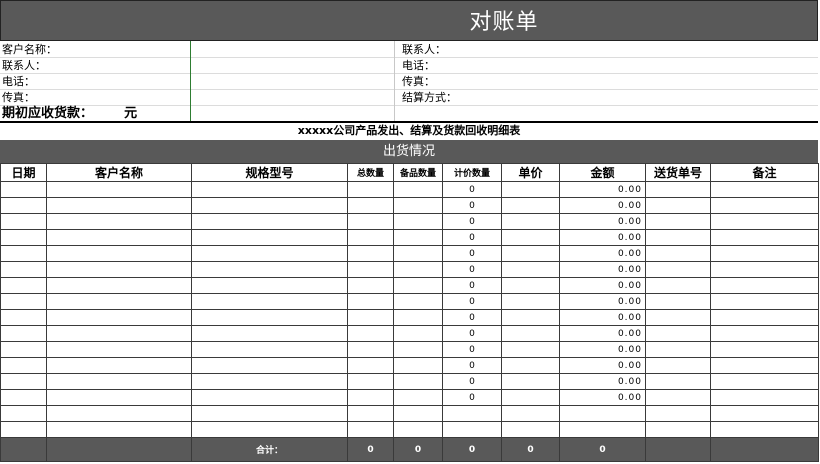  Describe the element at coordinates (23, 172) in the screenshot. I see `col-date: 日期` at that location.